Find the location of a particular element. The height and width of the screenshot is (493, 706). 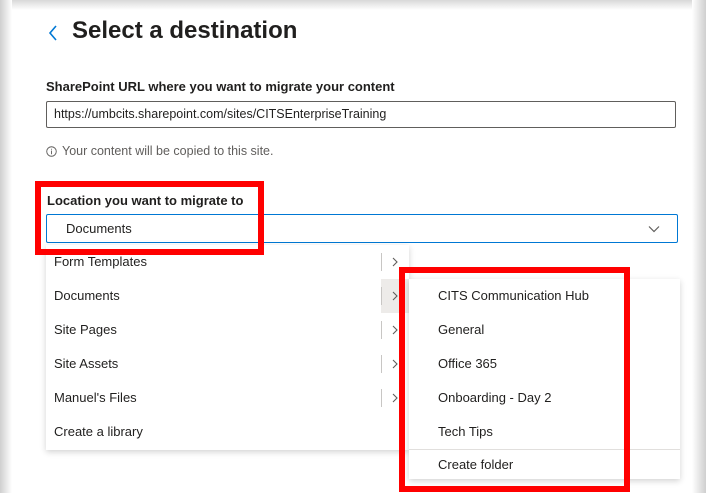

chevron-down-icon is located at coordinates (654, 229).